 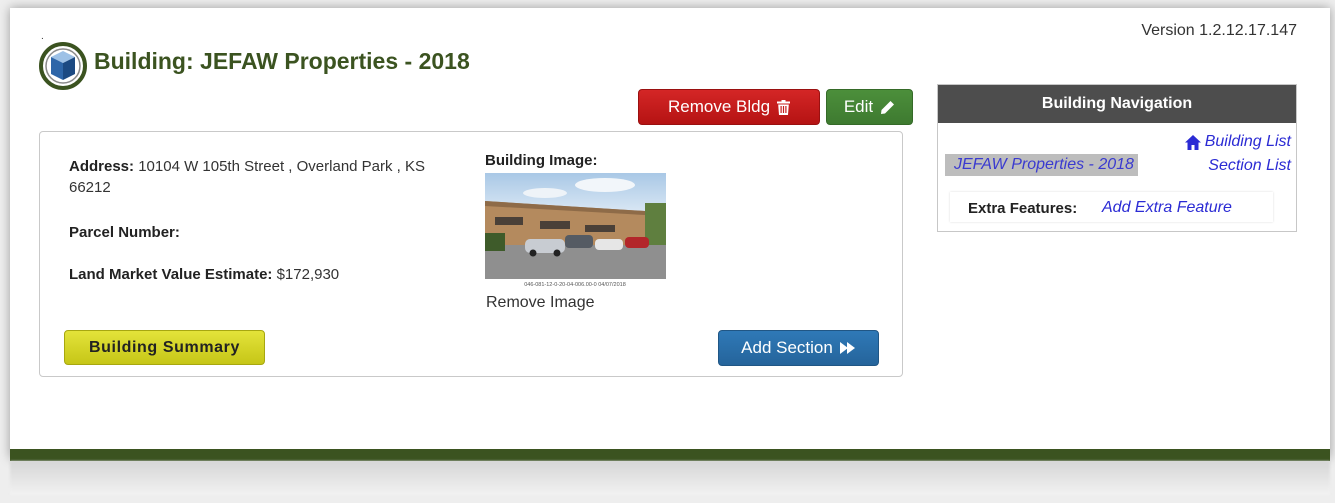 I want to click on navigation-header: Building Navigation, so click(x=1117, y=104).